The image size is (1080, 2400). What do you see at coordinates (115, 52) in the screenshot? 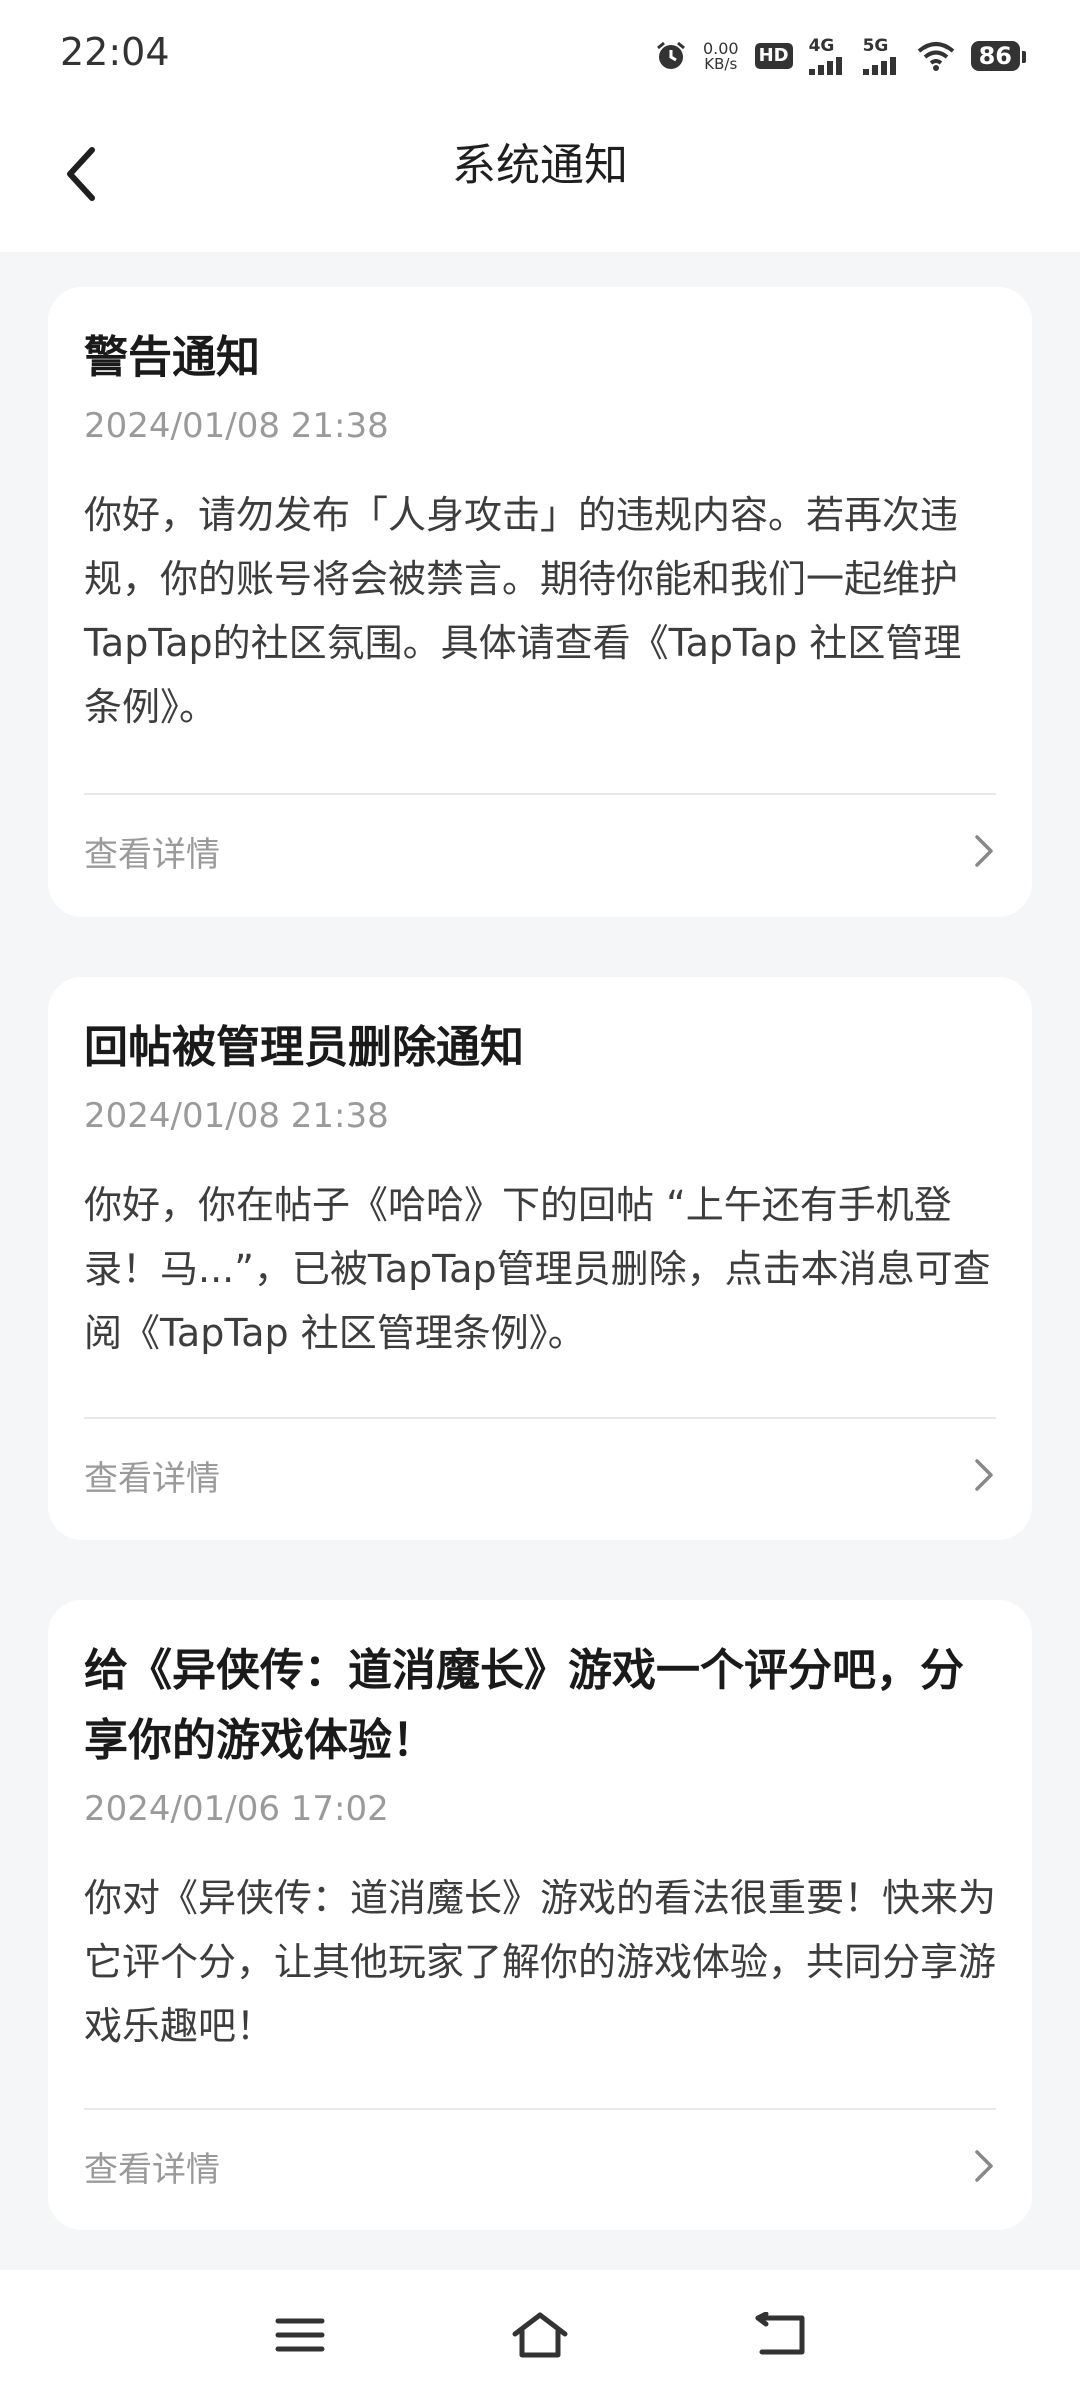
I see `status-time: 22:04` at bounding box center [115, 52].